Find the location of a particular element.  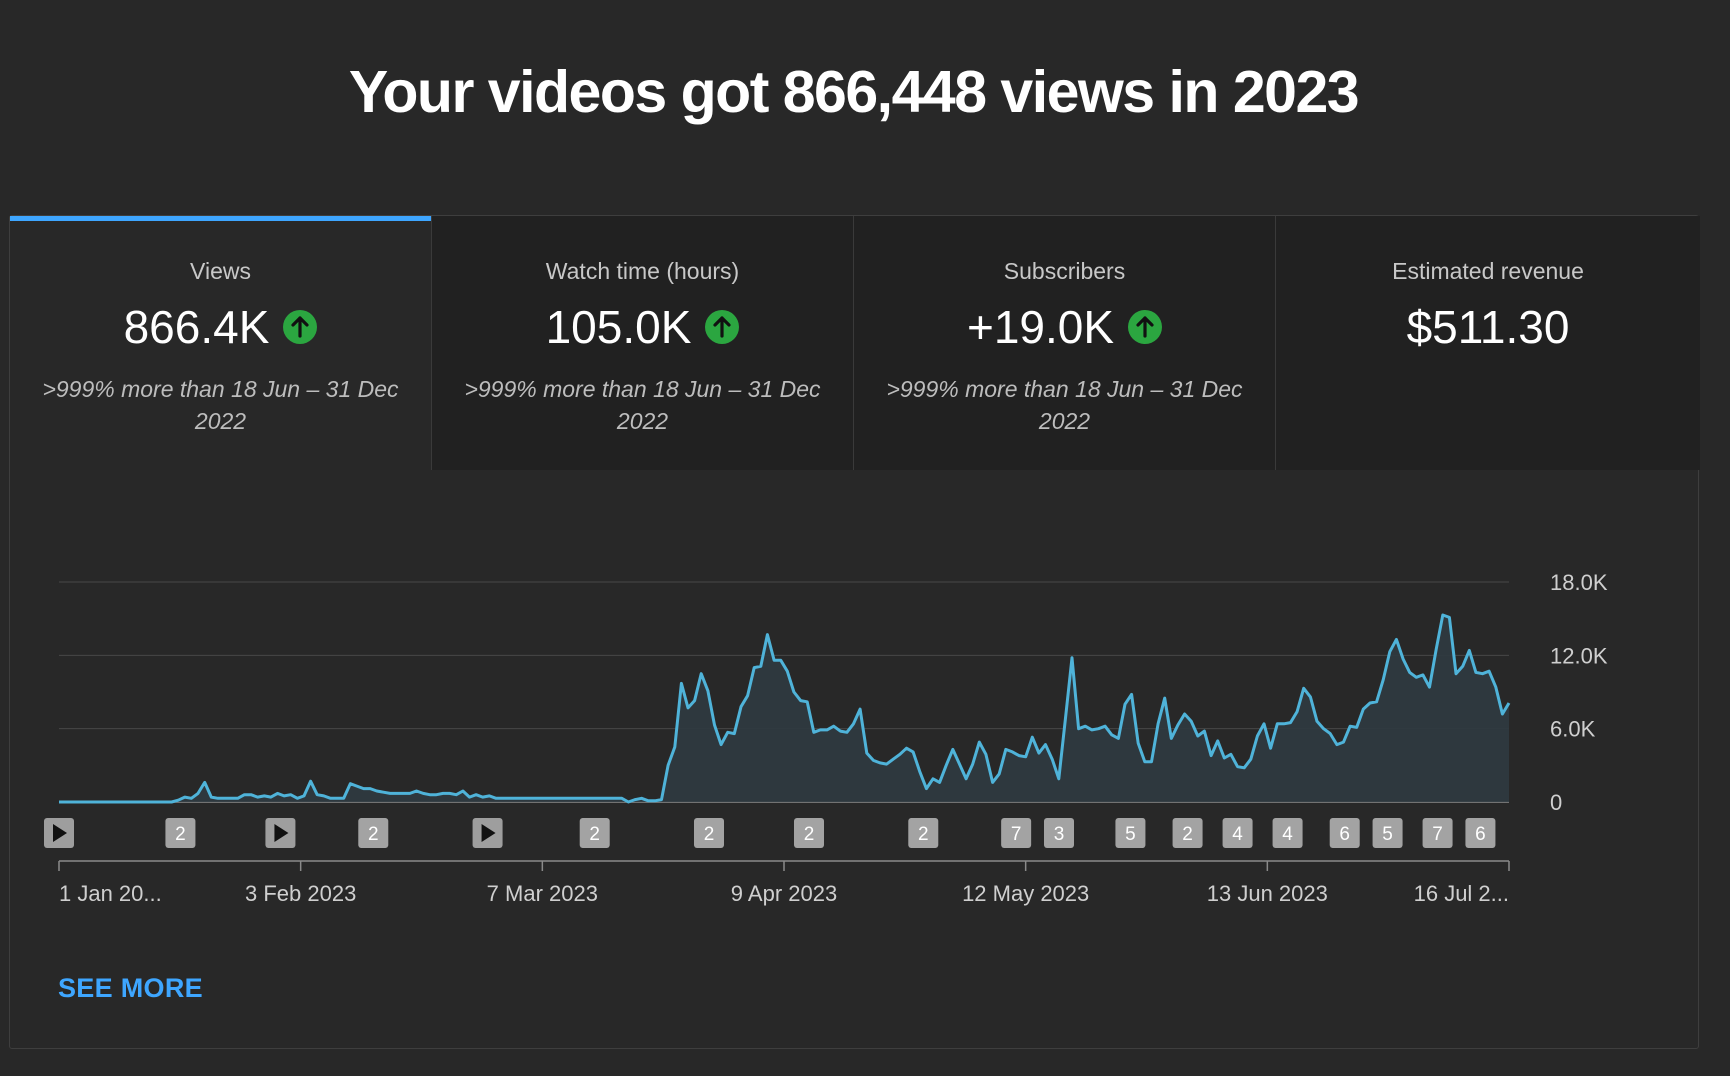

x-tick-label: 7 Mar 2023 is located at coordinates (542, 893).